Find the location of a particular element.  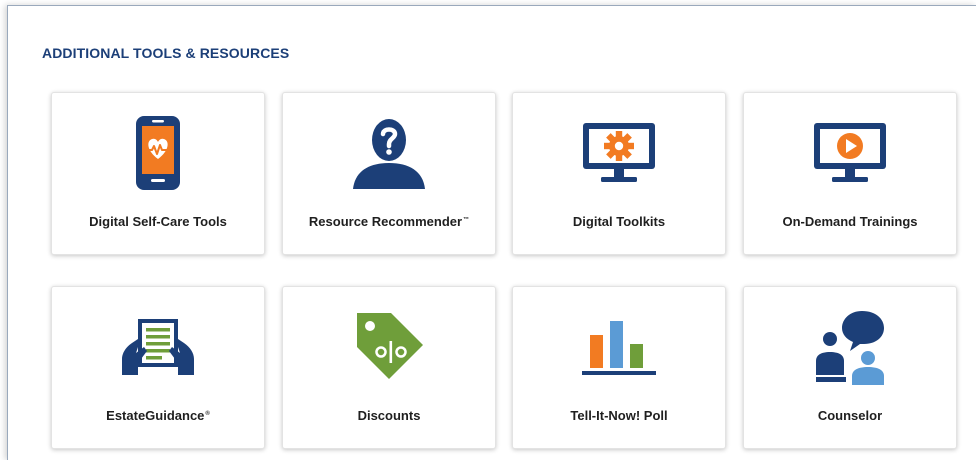

section-title: ADDITIONAL TOOLS & RESOURCES is located at coordinates (166, 53).